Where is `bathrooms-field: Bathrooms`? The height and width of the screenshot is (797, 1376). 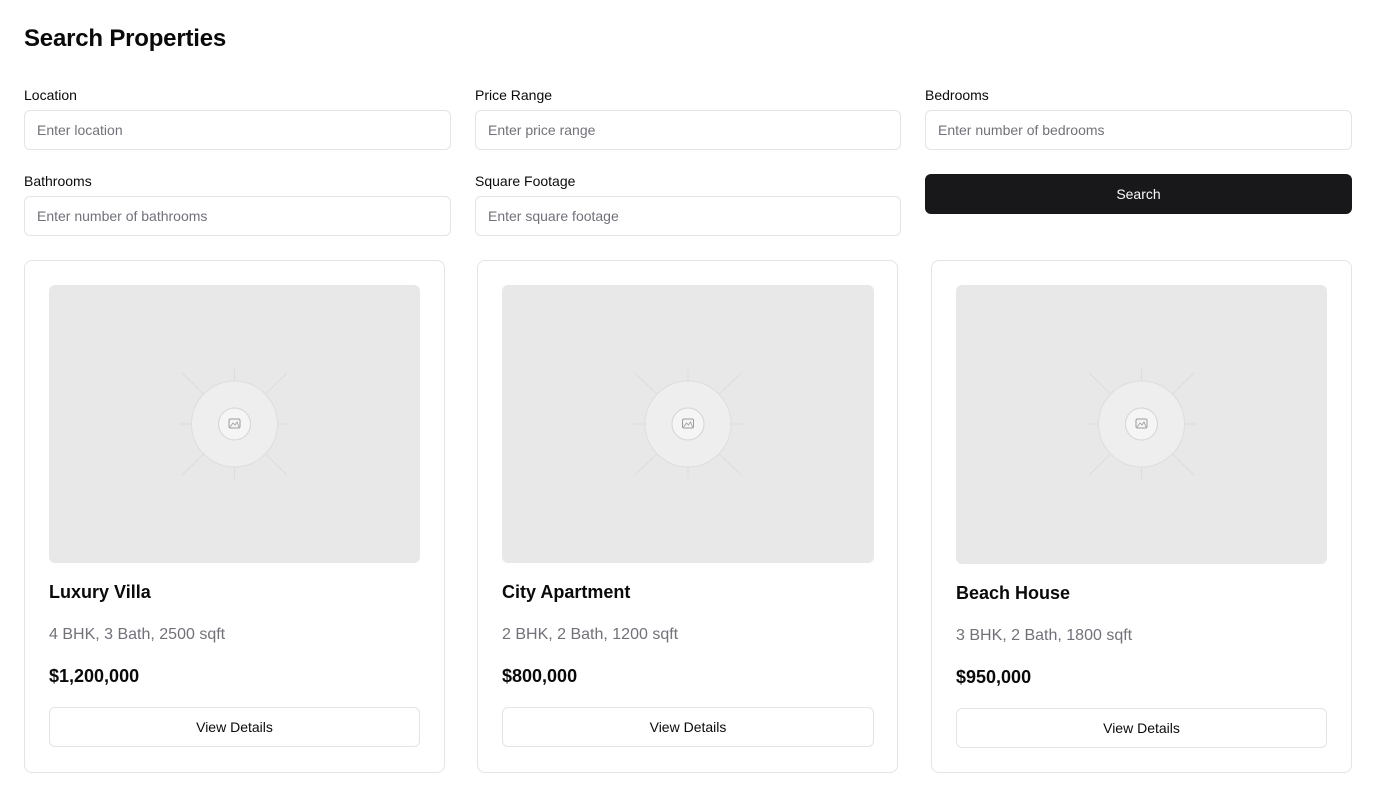
bathrooms-field: Bathrooms is located at coordinates (237, 204).